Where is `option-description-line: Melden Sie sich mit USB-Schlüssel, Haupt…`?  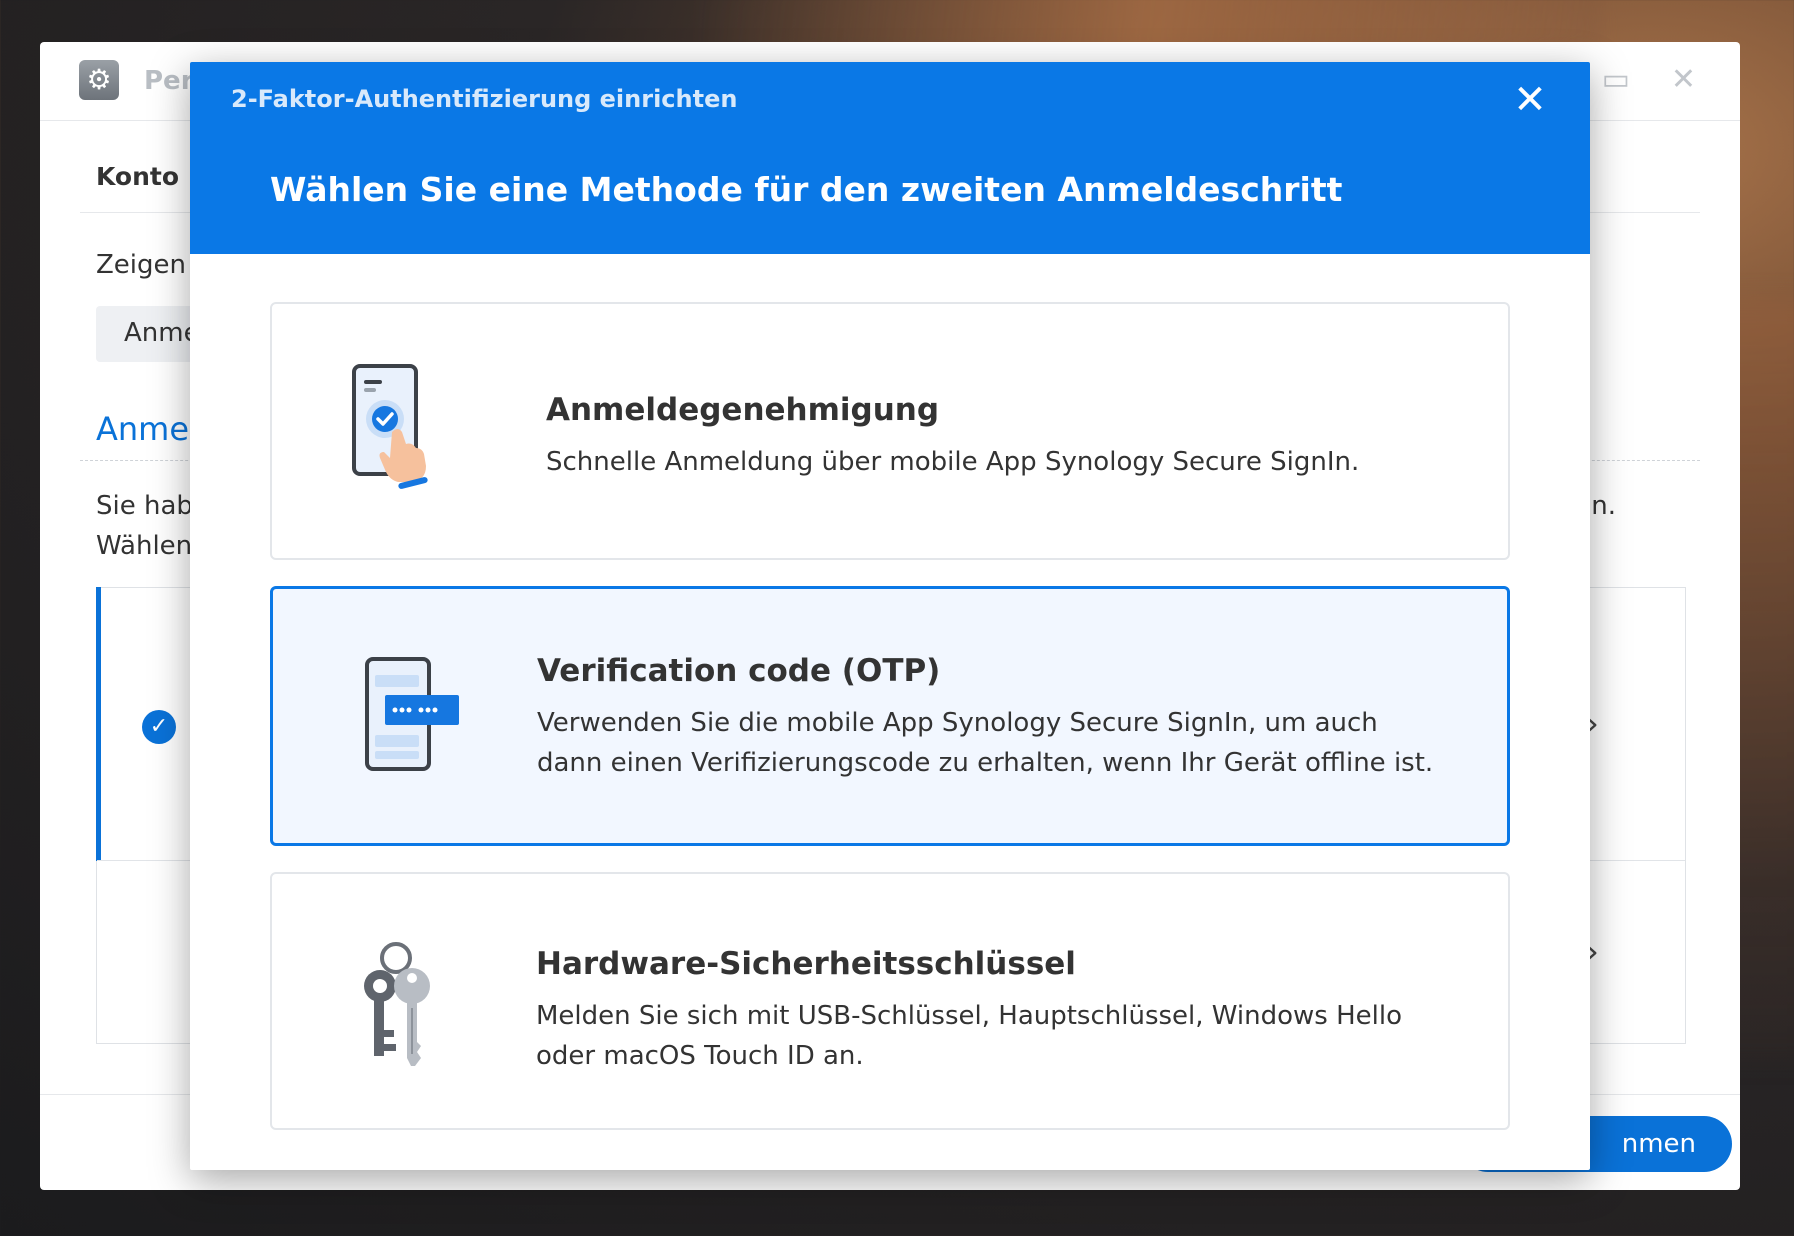
option-description-line: Melden Sie sich mit USB-Schlüssel, Haupt… is located at coordinates (969, 1016).